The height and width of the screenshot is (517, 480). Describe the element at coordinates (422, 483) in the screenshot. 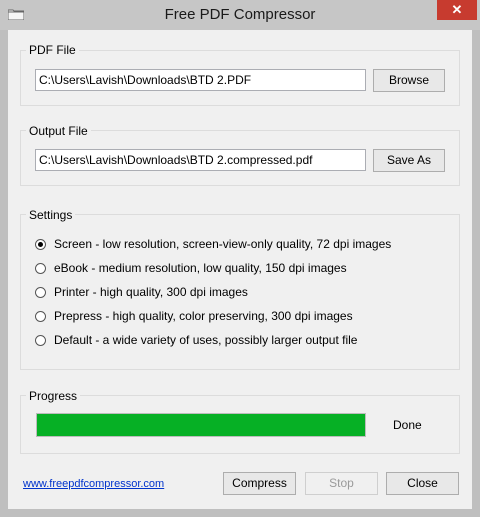

I see `close-button: Close` at that location.